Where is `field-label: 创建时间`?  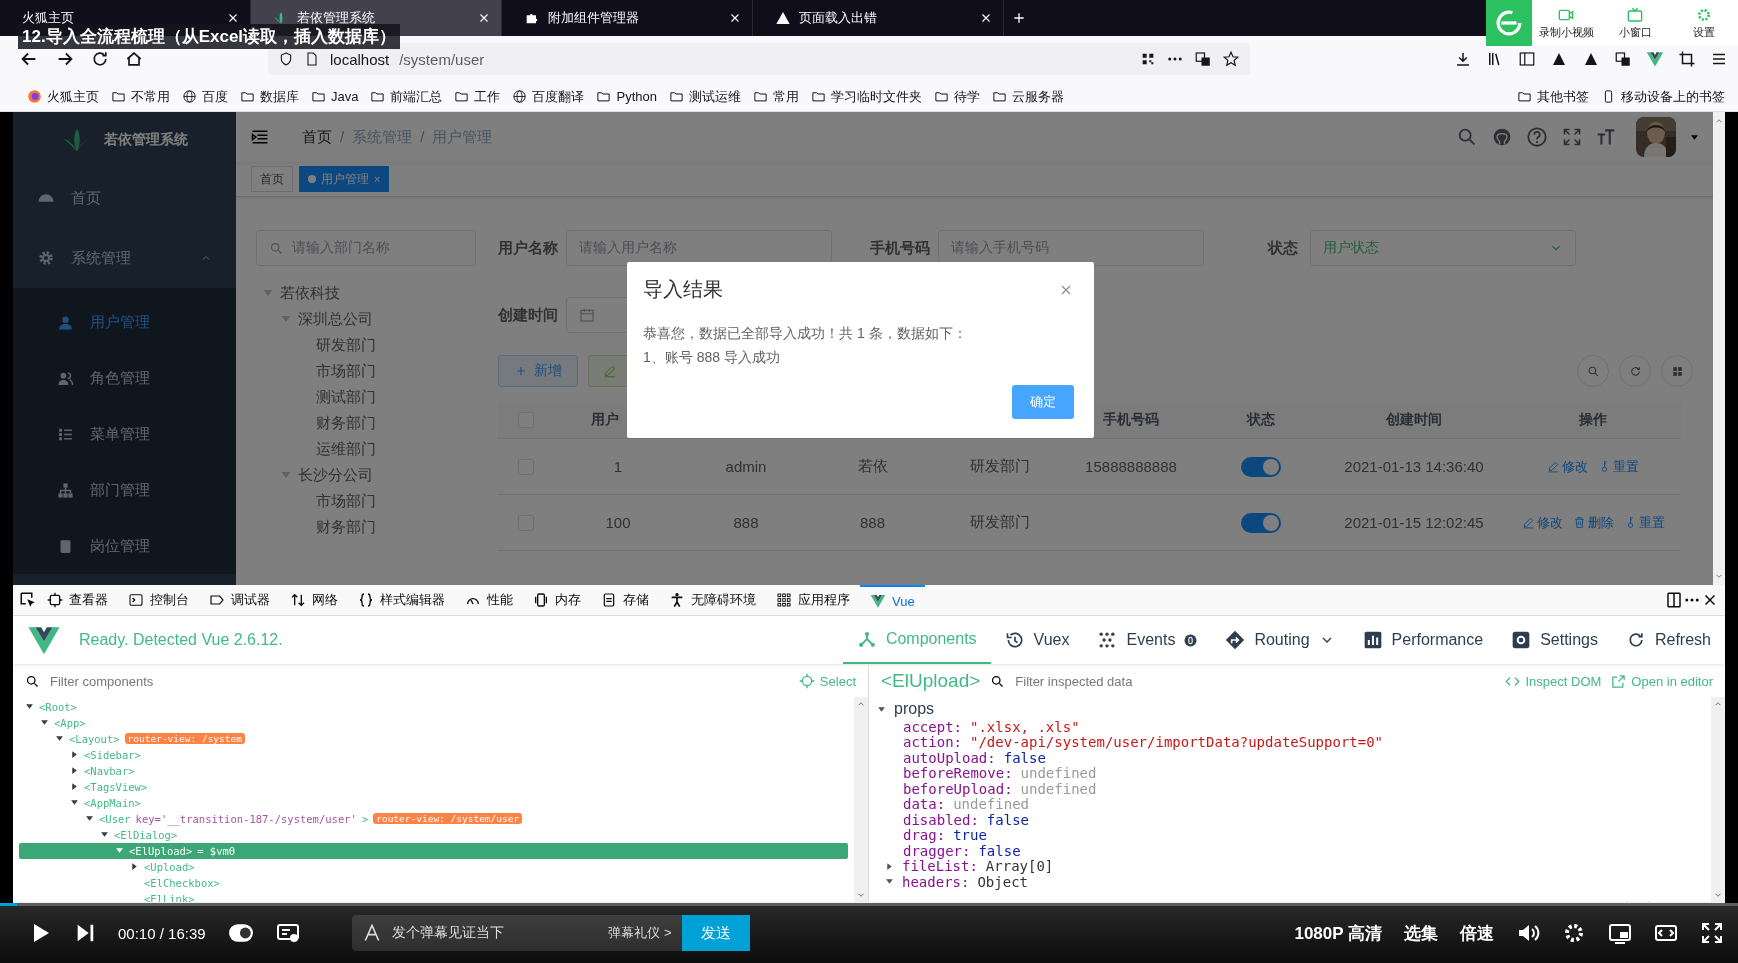 field-label: 创建时间 is located at coordinates (528, 315).